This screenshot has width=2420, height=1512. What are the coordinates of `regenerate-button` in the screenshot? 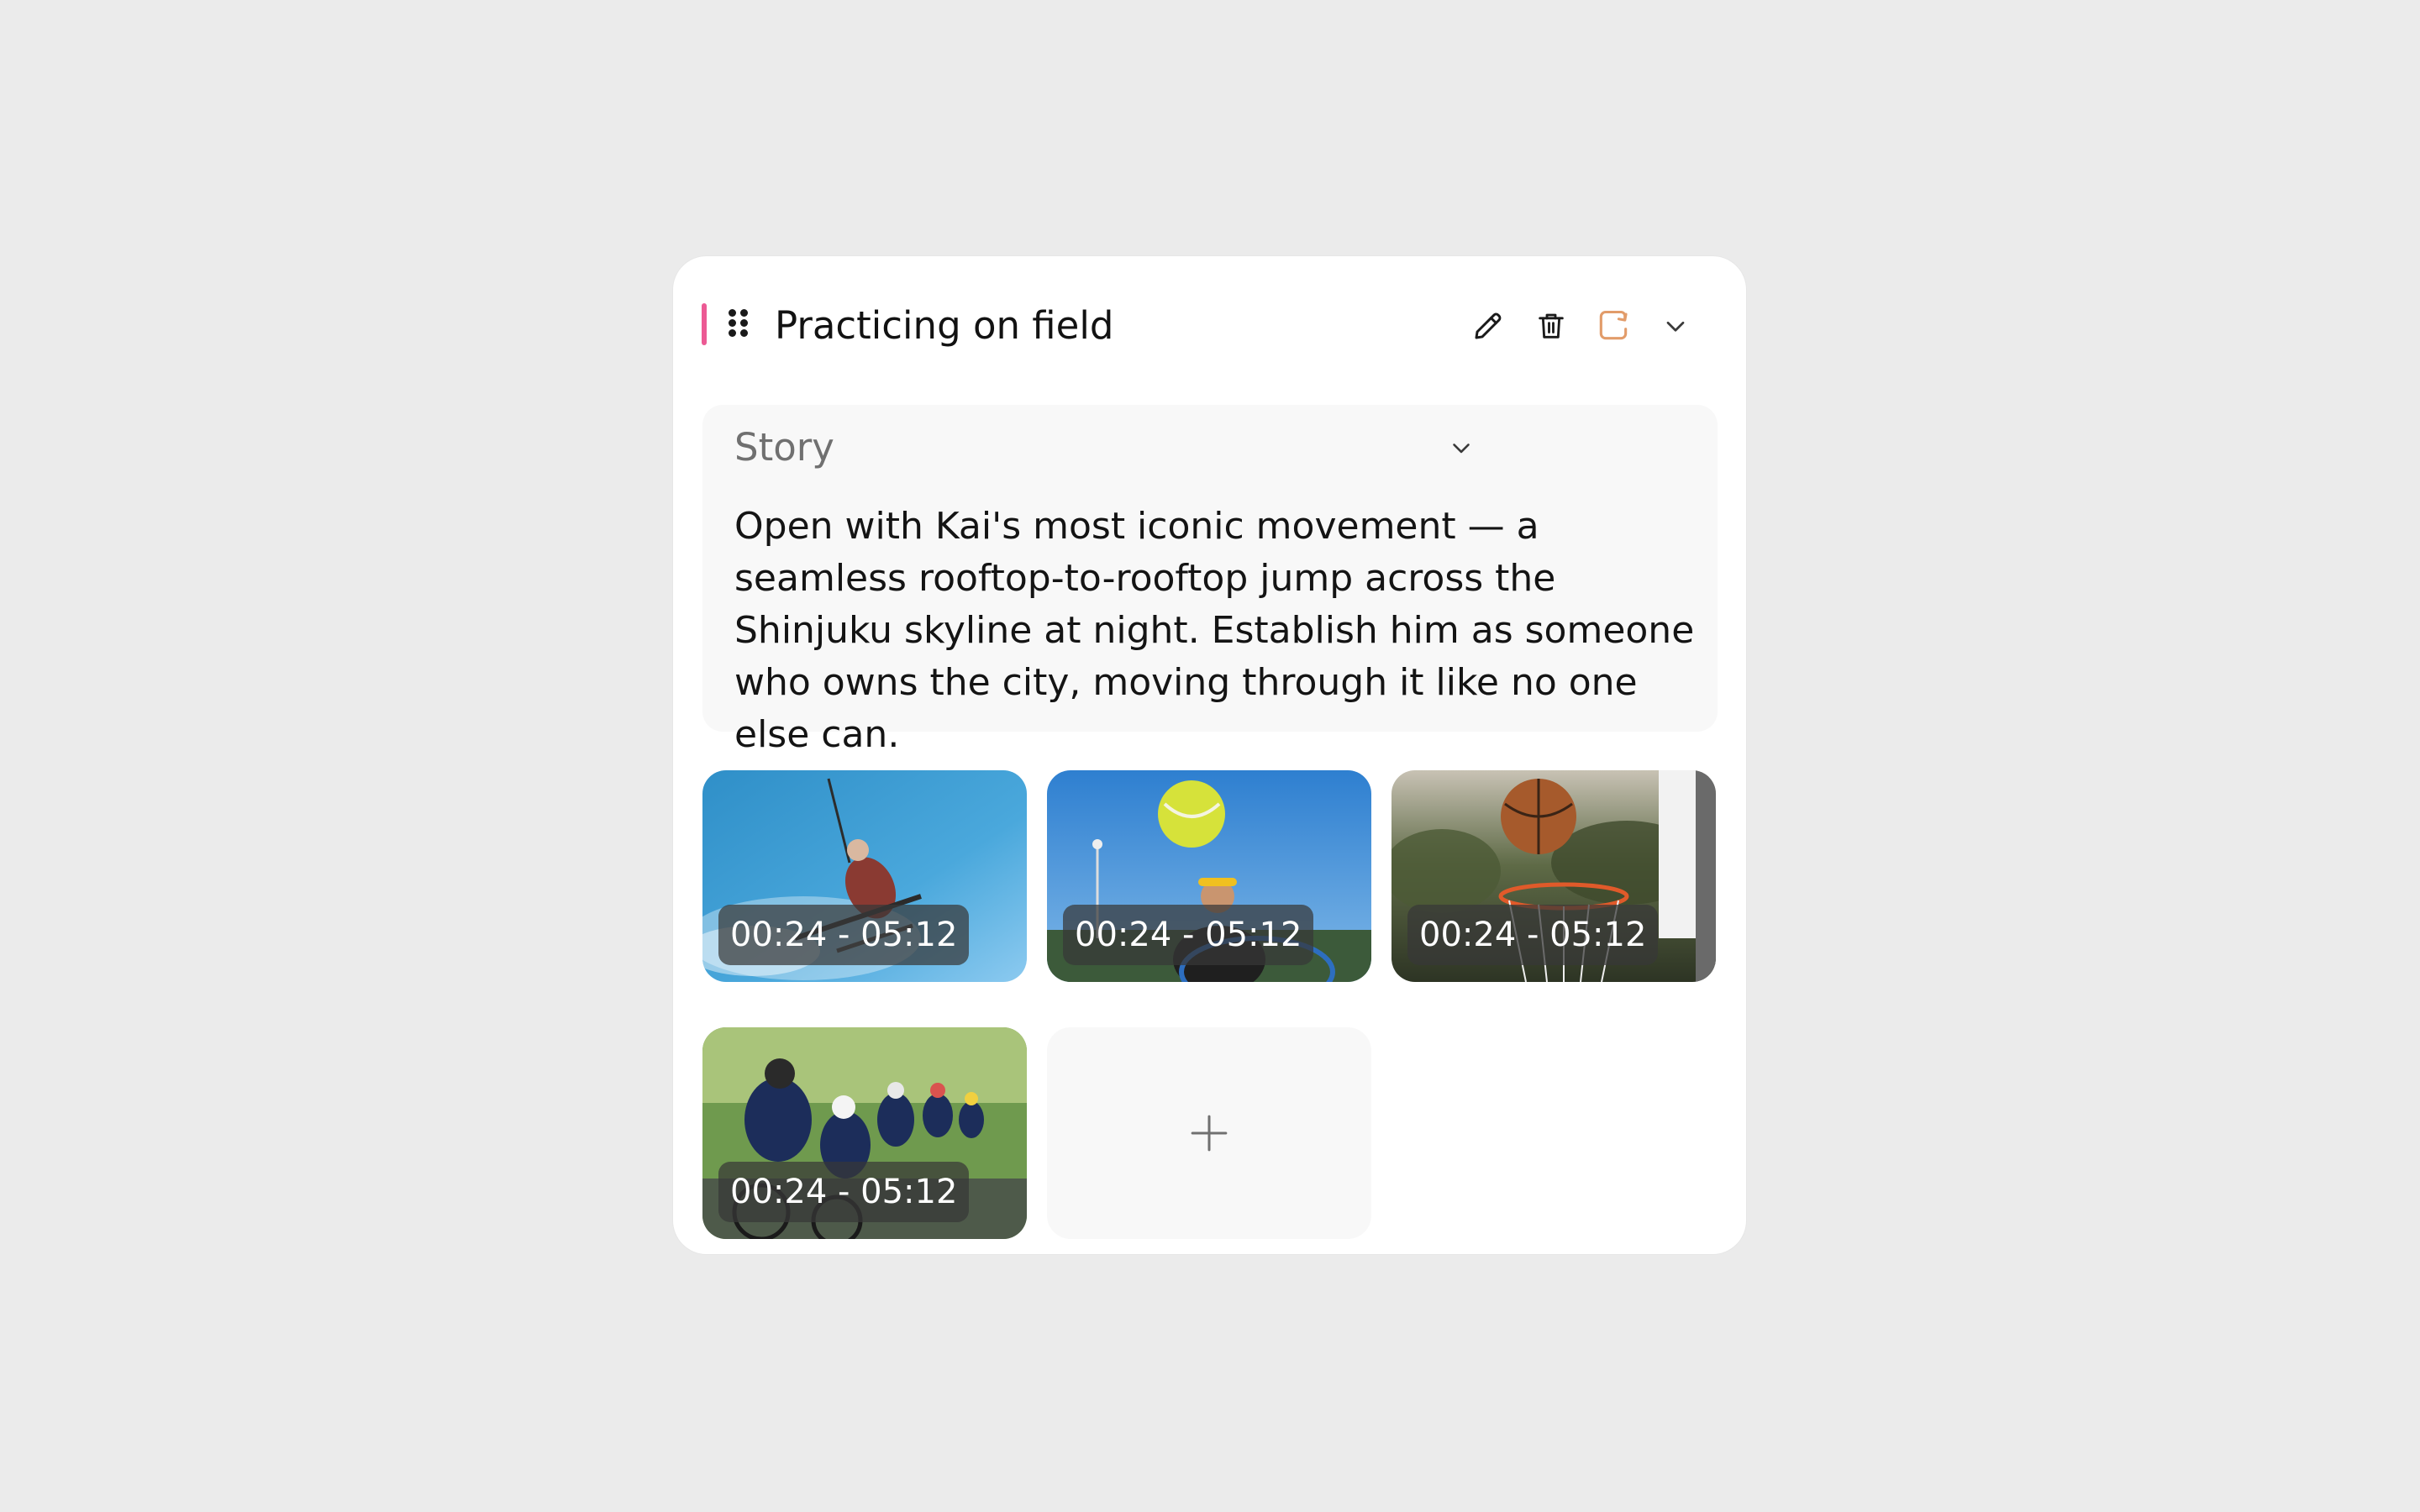 It's located at (1613, 326).